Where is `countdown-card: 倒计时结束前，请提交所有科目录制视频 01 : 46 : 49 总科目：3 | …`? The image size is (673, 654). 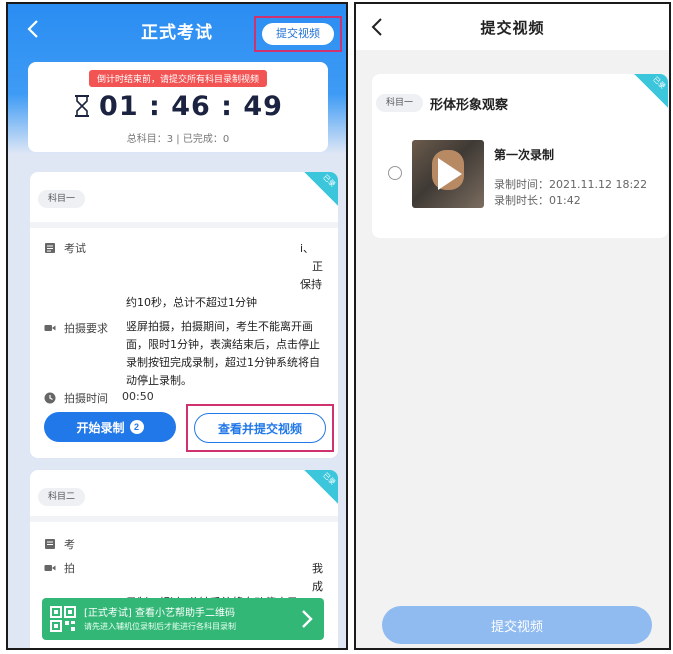 countdown-card: 倒计时结束前，请提交所有科目录制视频 01 : 46 : 49 总科目：3 | … is located at coordinates (178, 107).